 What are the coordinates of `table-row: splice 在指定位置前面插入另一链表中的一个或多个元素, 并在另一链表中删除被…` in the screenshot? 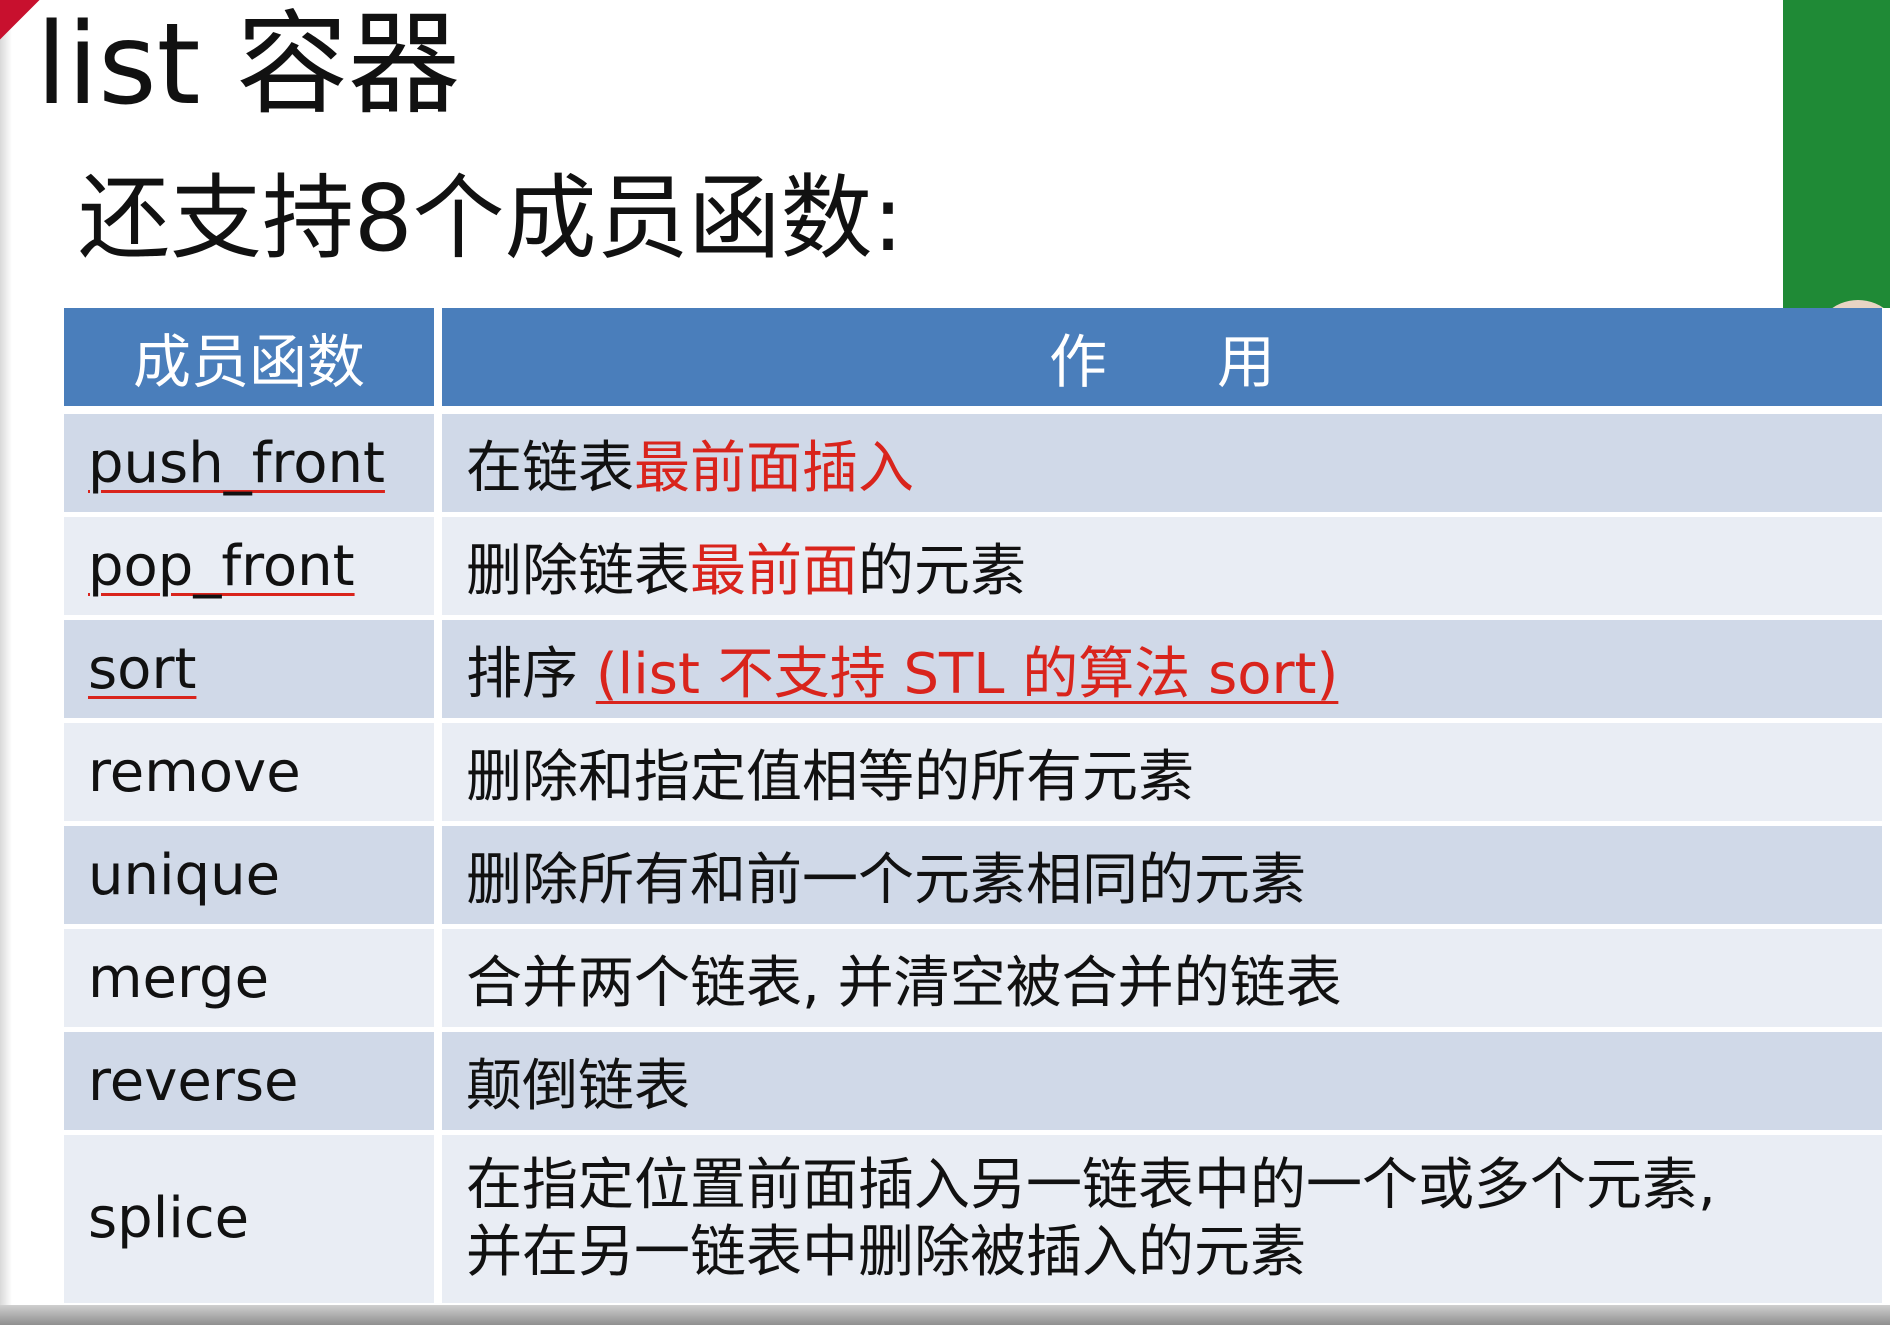 It's located at (977, 1220).